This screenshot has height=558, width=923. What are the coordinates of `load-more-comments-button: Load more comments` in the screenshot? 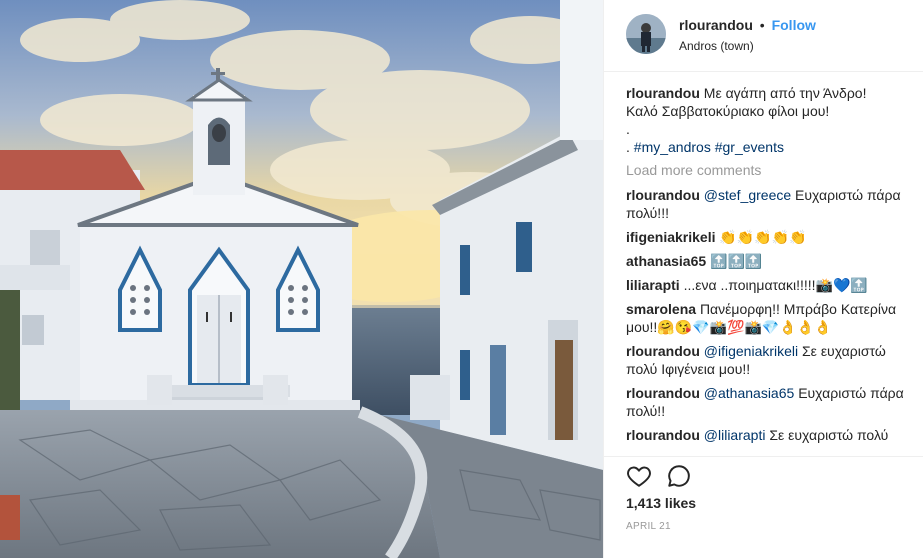 It's located at (766, 170).